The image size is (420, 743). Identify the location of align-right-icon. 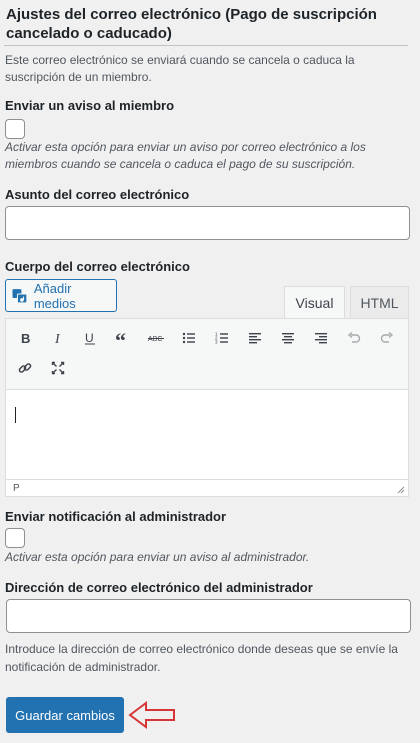
(321, 338).